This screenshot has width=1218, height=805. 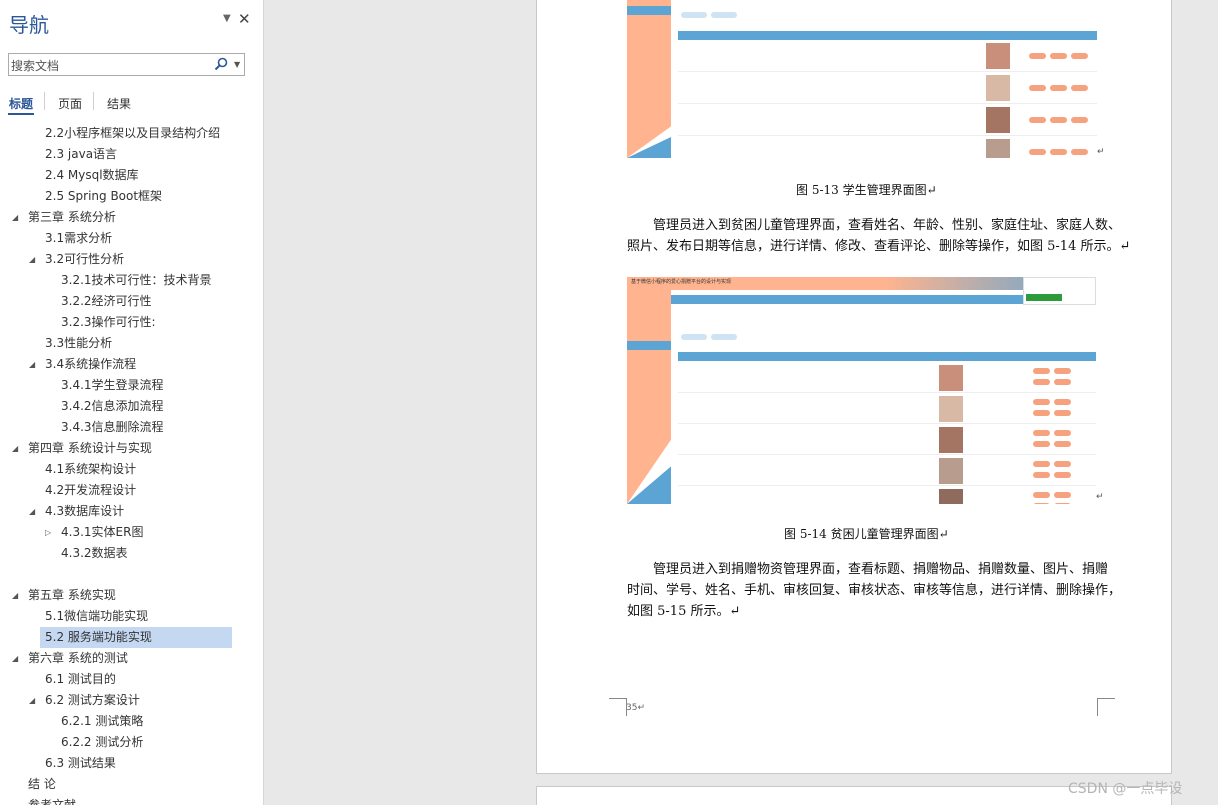 I want to click on nav-heading-item: 参考文献, so click(x=52, y=800).